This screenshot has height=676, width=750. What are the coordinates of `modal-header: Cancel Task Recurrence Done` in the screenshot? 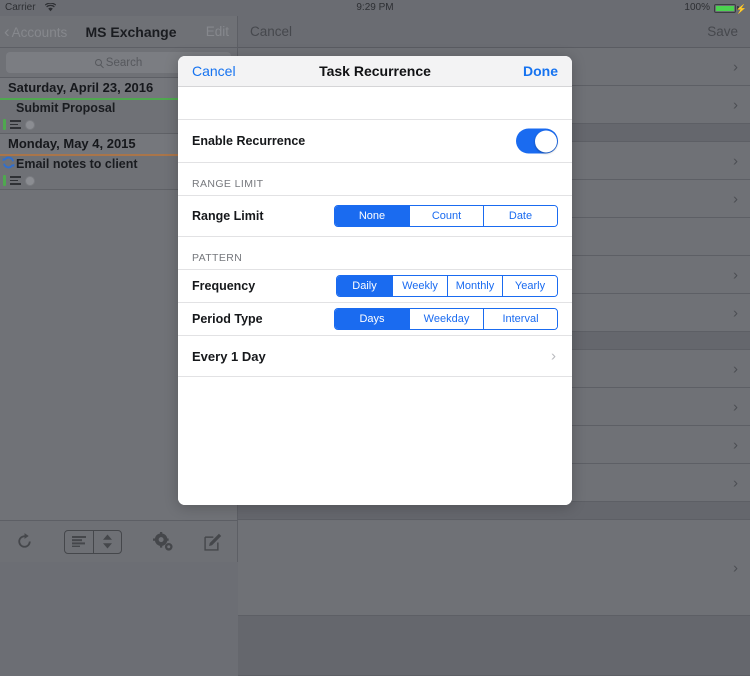 It's located at (375, 71).